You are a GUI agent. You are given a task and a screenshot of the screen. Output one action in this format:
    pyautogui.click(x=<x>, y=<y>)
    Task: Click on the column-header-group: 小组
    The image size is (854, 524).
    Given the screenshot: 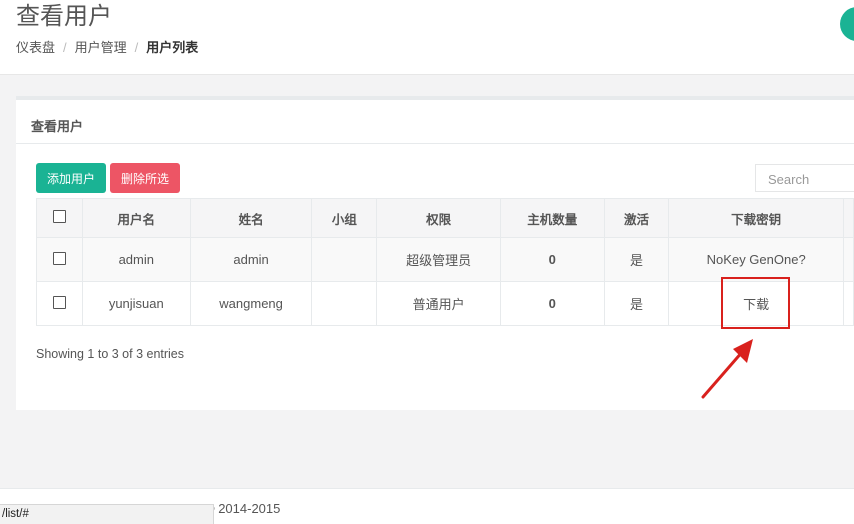 What is the action you would take?
    pyautogui.click(x=344, y=218)
    